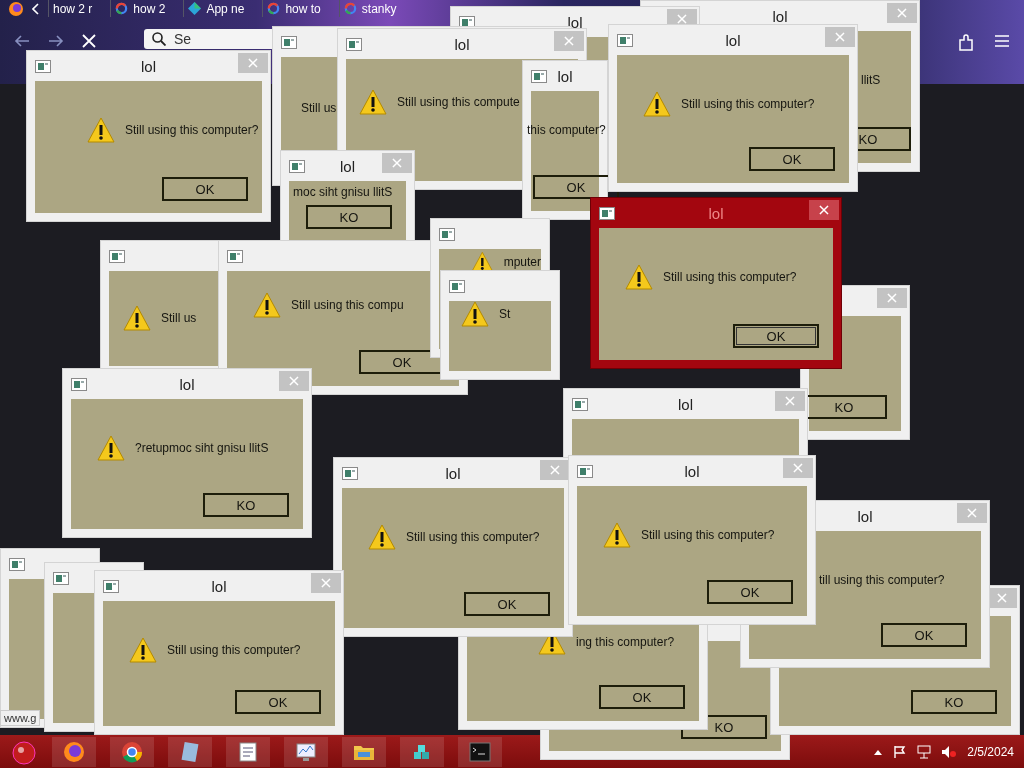 The image size is (1024, 768). I want to click on browser-tab: how to, so click(296, 8).